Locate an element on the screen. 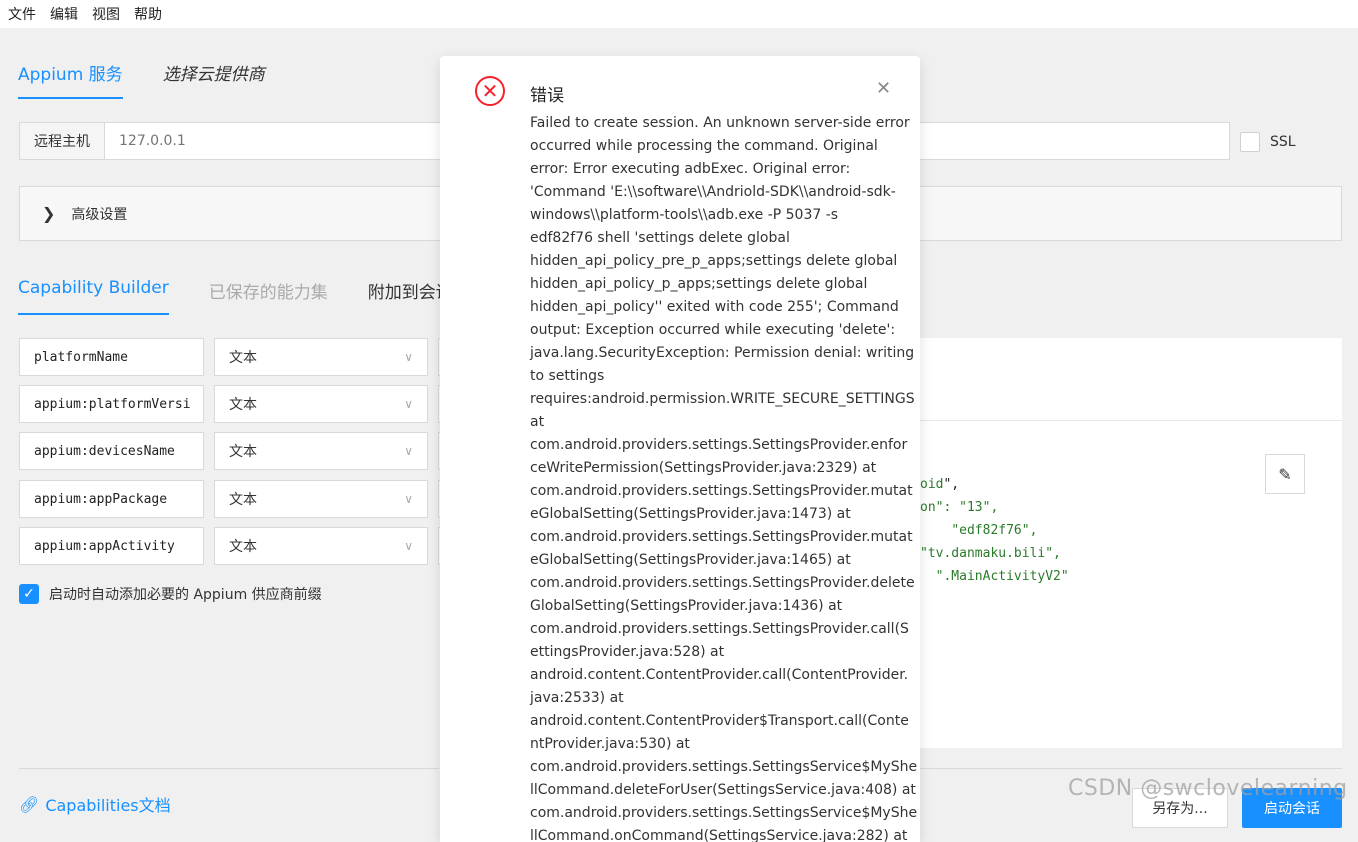 This screenshot has height=842, width=1358. watermark: CSDN @swclovelearning is located at coordinates (1208, 788).